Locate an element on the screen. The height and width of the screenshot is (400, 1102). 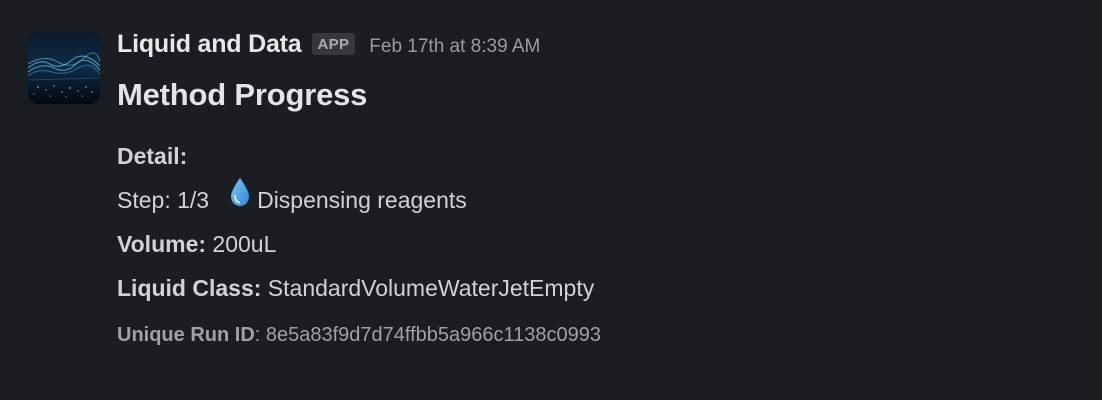
droplet-icon is located at coordinates (240, 199).